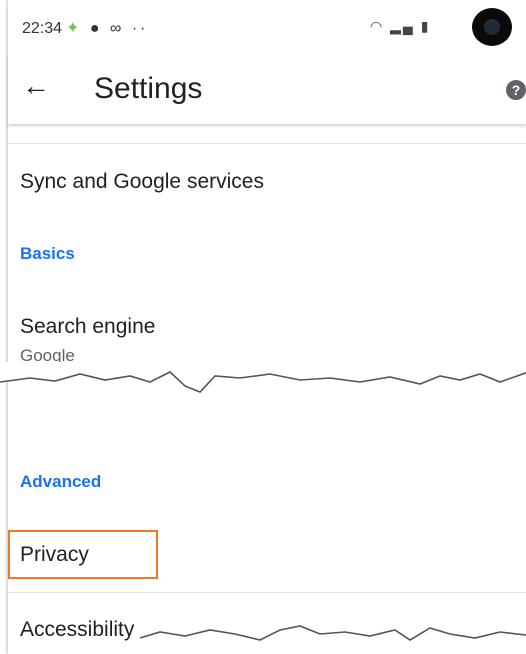 The height and width of the screenshot is (654, 526). Describe the element at coordinates (47, 253) in the screenshot. I see `basics-section-header: Basics` at that location.